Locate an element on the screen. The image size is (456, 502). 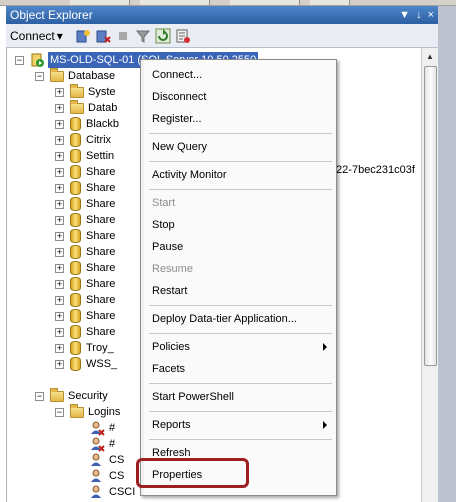
logins-label: Logins is located at coordinates (104, 412).